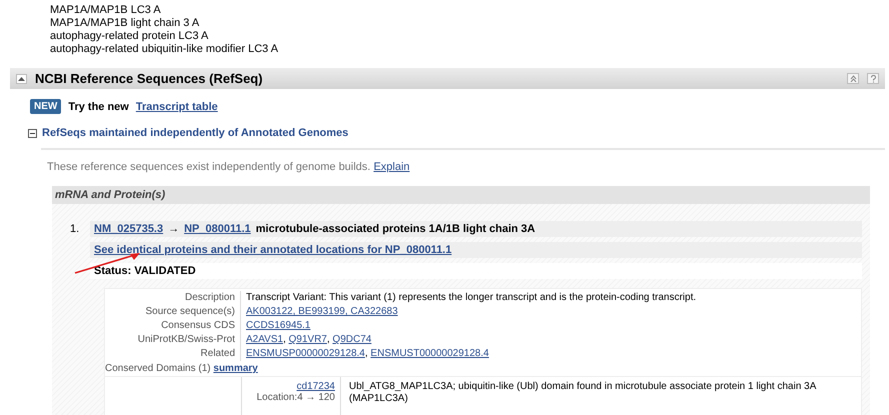 Image resolution: width=889 pixels, height=415 pixels. Describe the element at coordinates (75, 229) in the screenshot. I see `item-number: 1.` at that location.